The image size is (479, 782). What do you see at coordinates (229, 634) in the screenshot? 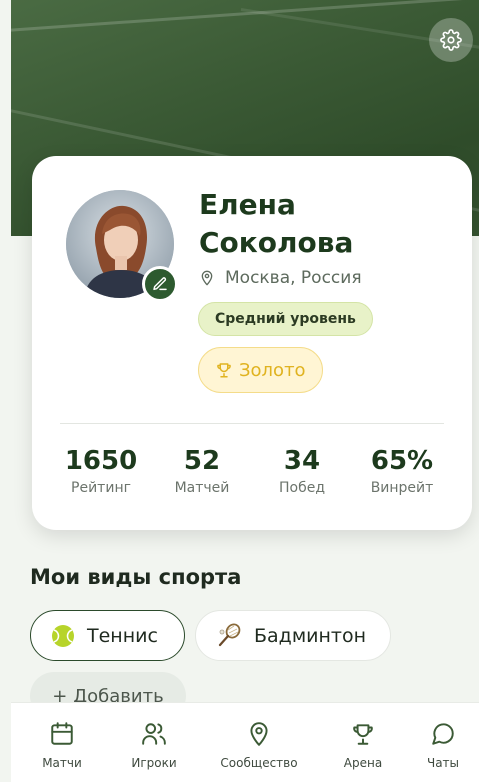
I see `badminton-racket-icon` at bounding box center [229, 634].